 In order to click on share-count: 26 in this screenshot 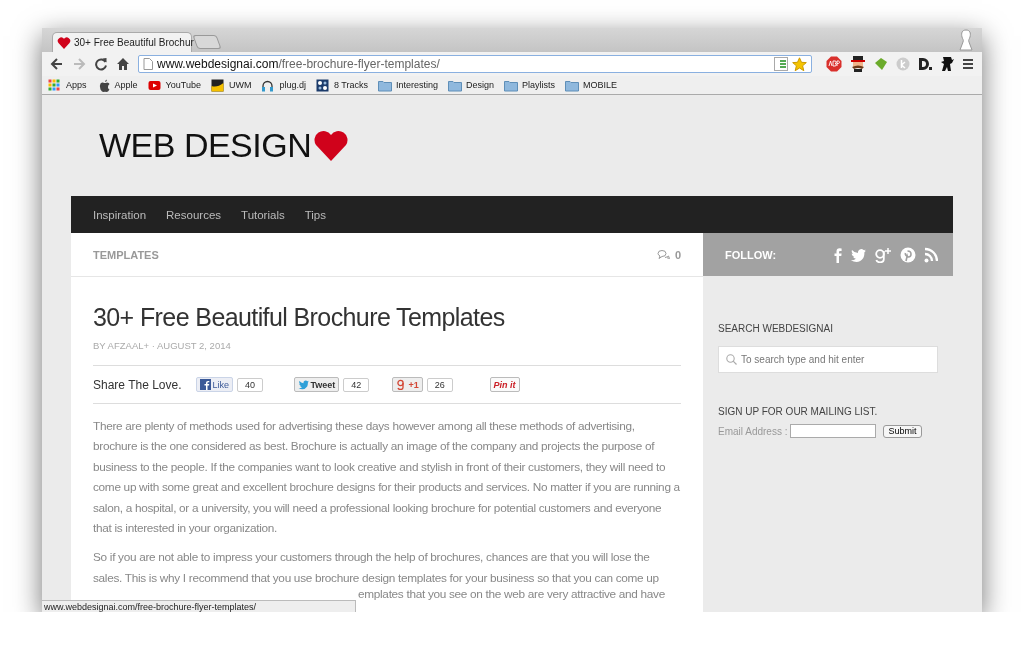, I will do `click(439, 384)`.